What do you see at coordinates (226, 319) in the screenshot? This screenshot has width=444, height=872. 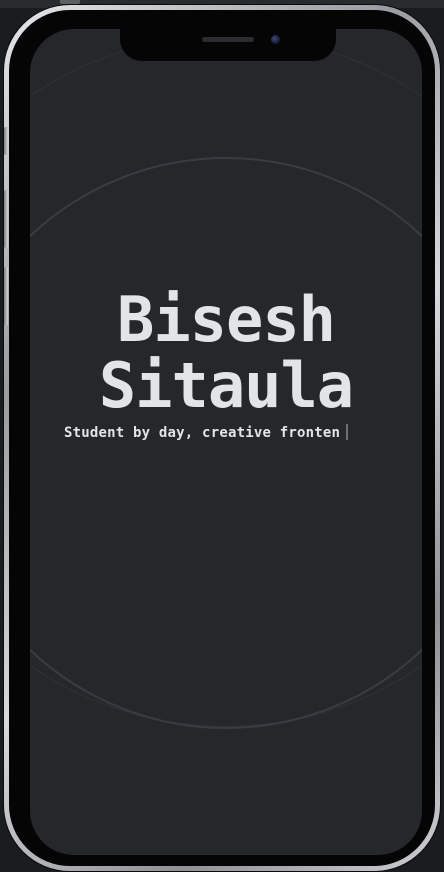 I see `hero-first-name: Bisesh` at bounding box center [226, 319].